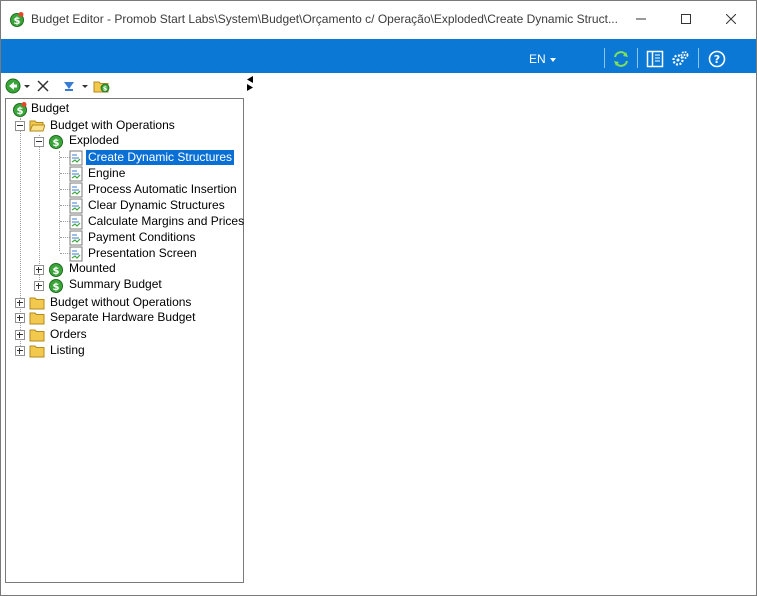  What do you see at coordinates (162, 189) in the screenshot?
I see `tree-item: Process Automatic Insertion` at bounding box center [162, 189].